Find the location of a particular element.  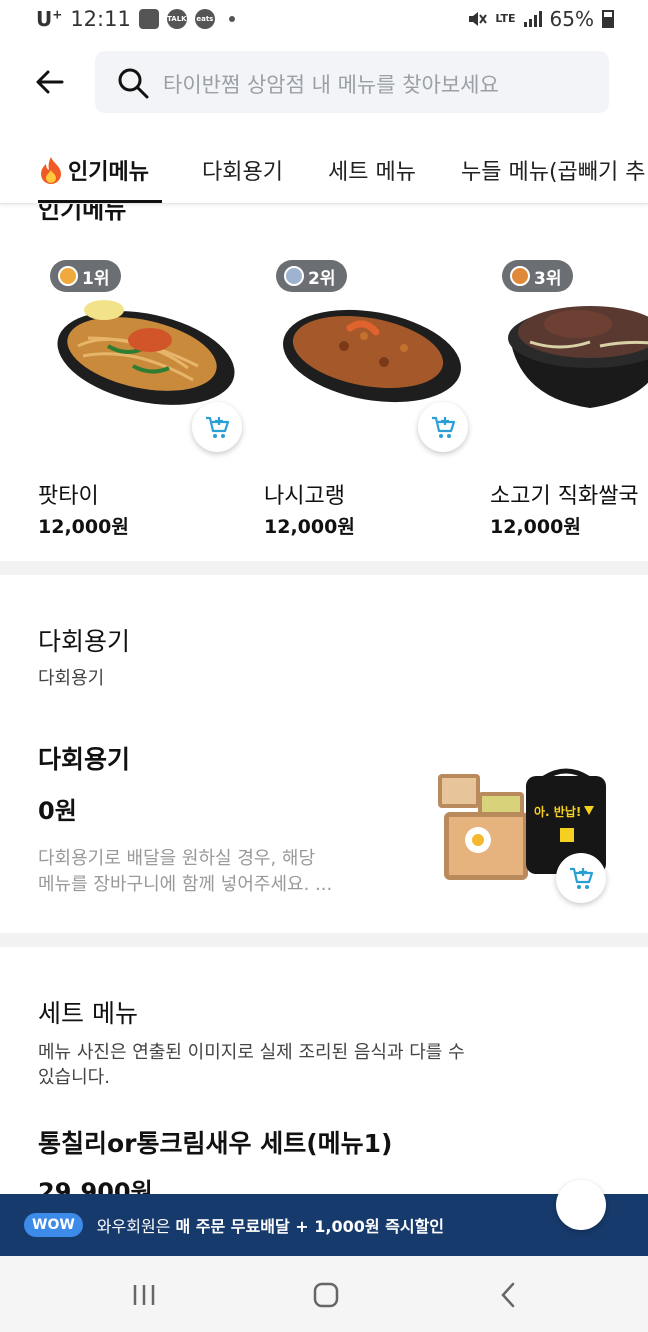

popular-item-card: 3위 소고기 직화쌀국 12,000원 is located at coordinates (569, 401).